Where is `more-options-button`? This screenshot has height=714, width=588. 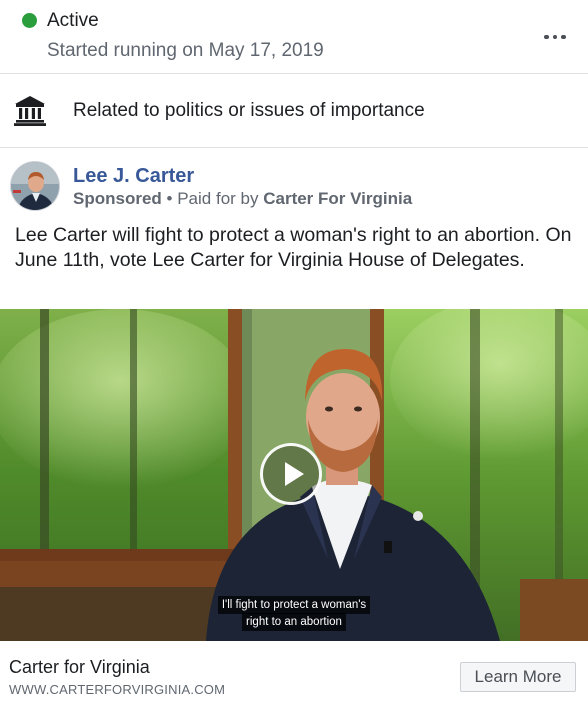
more-options-button is located at coordinates (555, 37).